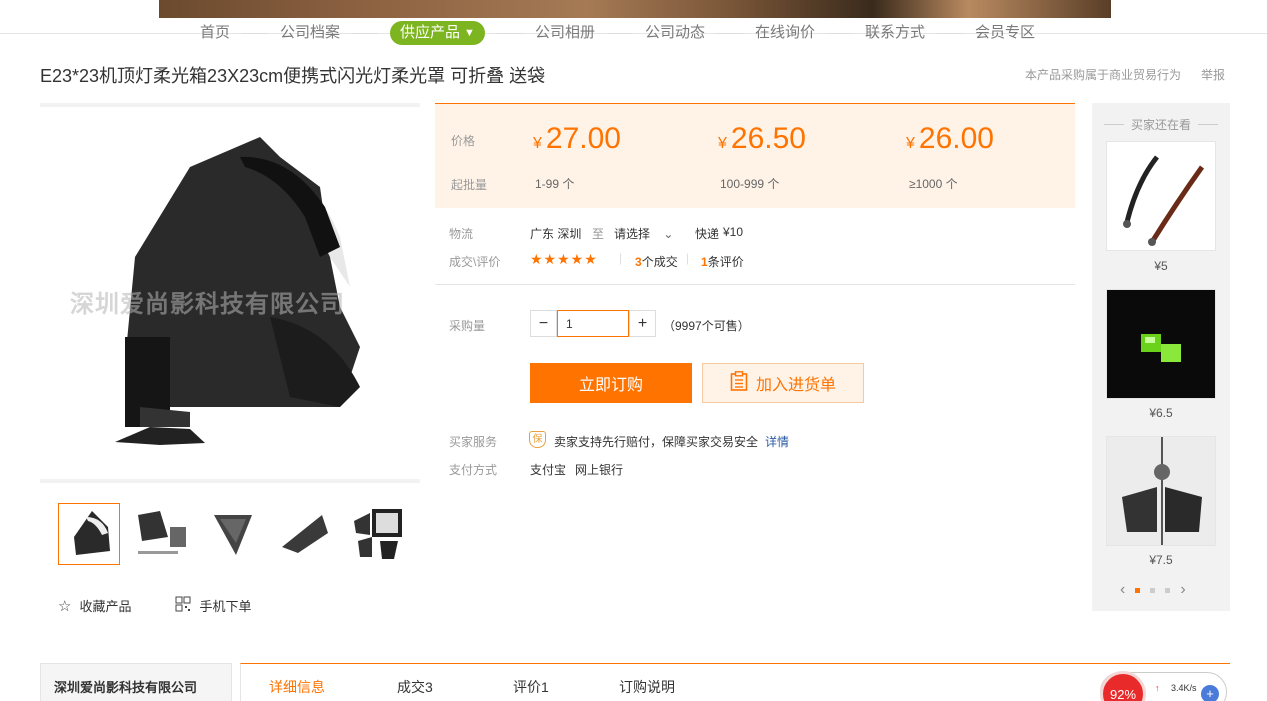 The width and height of the screenshot is (1267, 701). I want to click on express-label: 快递, so click(707, 234).